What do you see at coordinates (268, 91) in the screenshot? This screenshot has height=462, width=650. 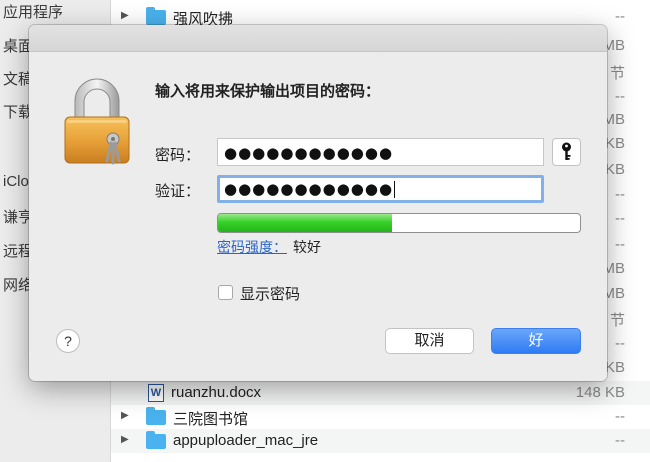 I see `dialog-prompt: 输入将用来保护输出项目的密码：` at bounding box center [268, 91].